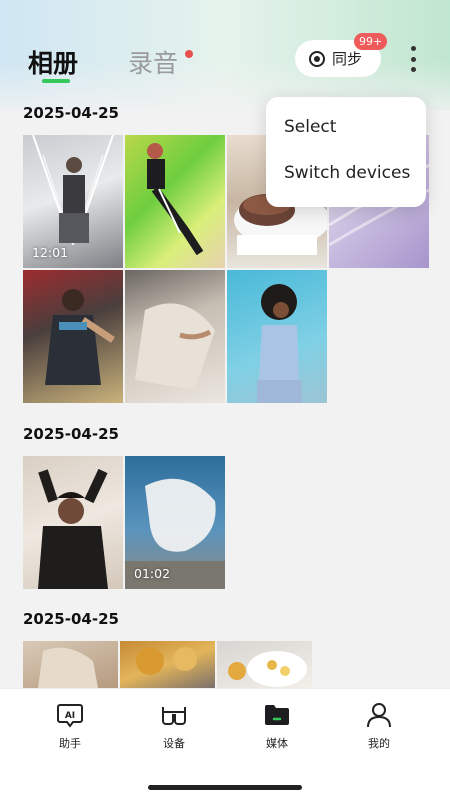 The height and width of the screenshot is (800, 450). I want to click on photo-green-lime-icon, so click(175, 199).